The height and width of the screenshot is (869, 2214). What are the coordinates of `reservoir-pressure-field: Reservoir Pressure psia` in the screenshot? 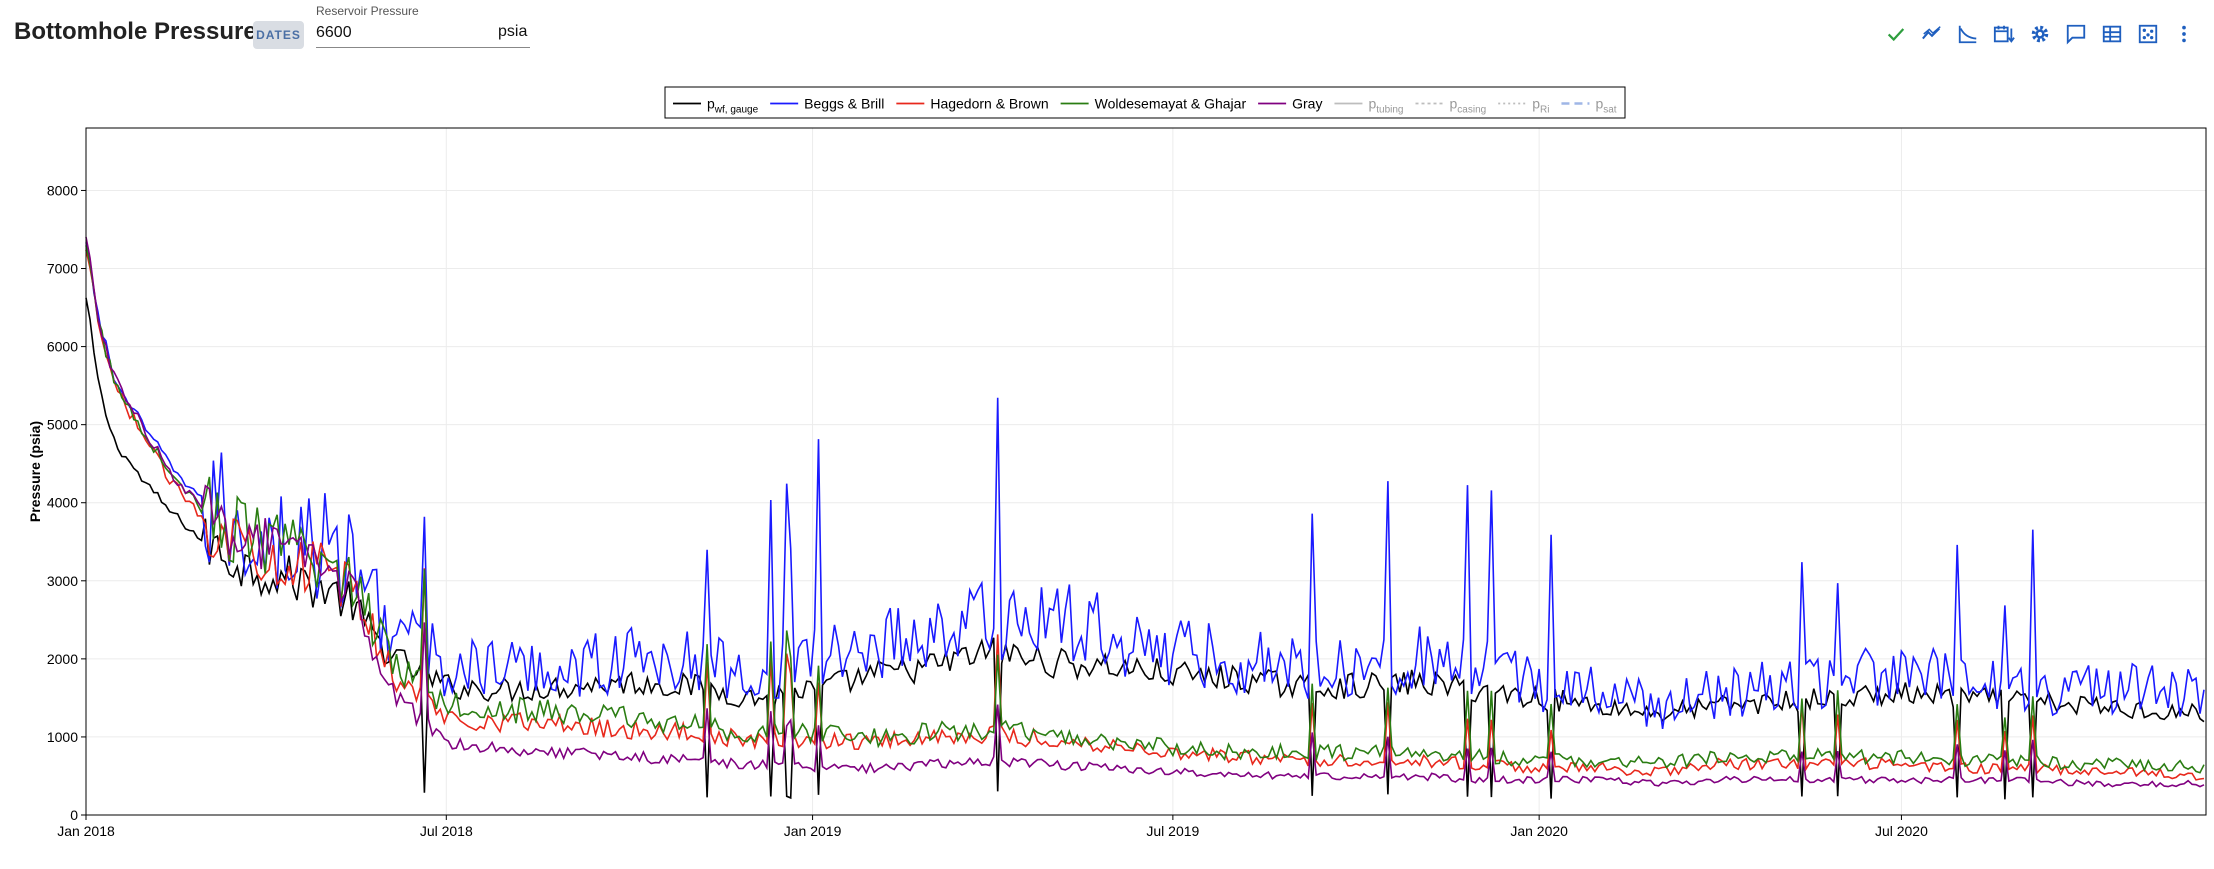 It's located at (423, 25).